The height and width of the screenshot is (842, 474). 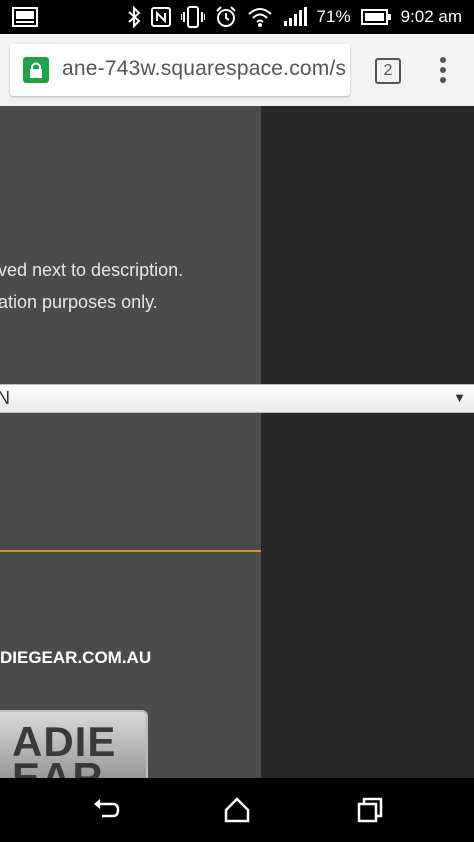 I want to click on signal-icon, so click(x=295, y=16).